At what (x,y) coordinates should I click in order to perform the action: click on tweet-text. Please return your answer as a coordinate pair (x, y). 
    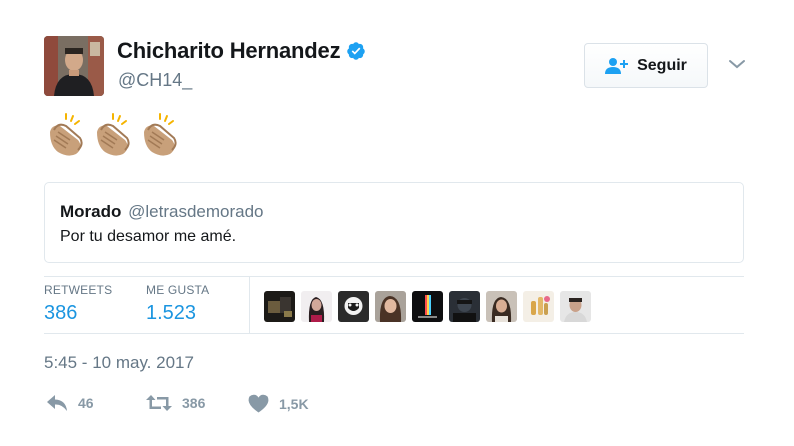
    Looking at the image, I should click on (113, 134).